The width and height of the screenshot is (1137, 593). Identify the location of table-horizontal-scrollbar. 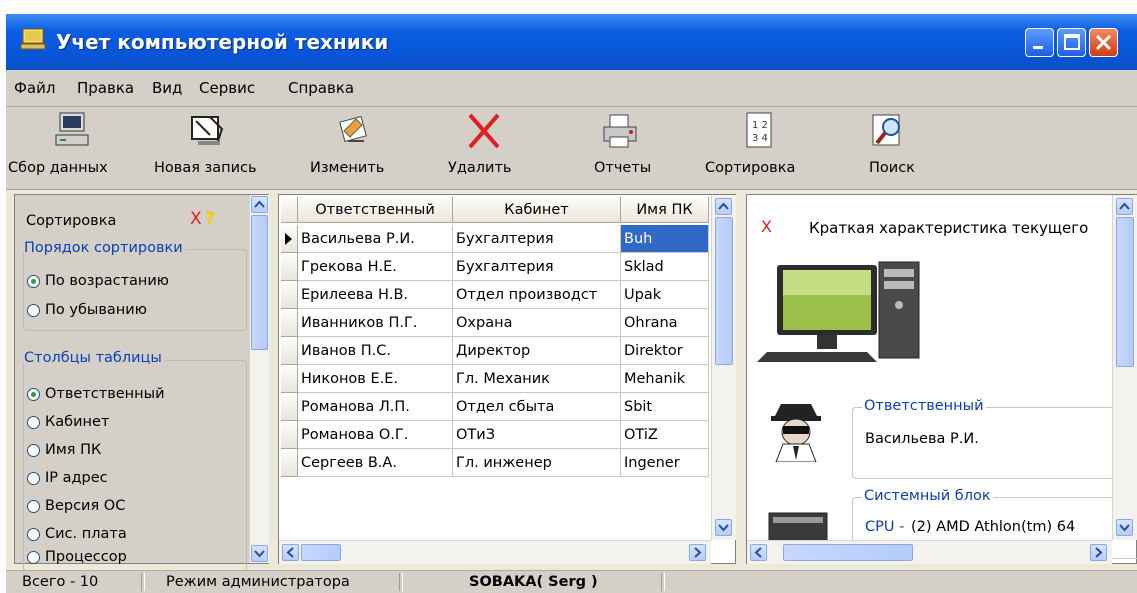
(495, 552).